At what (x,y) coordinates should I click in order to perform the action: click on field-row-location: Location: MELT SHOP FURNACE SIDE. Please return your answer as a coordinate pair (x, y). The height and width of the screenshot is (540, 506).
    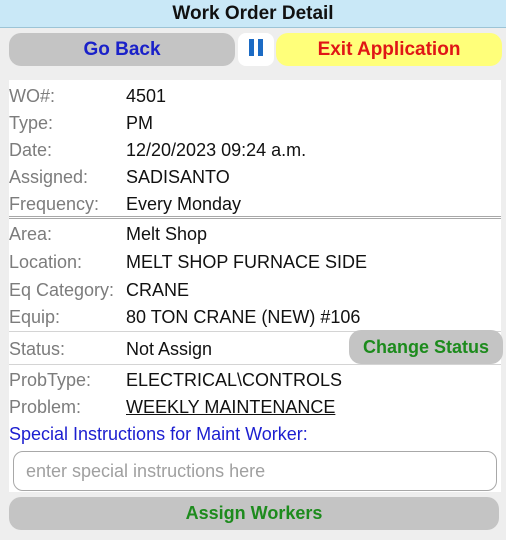
    Looking at the image, I should click on (255, 262).